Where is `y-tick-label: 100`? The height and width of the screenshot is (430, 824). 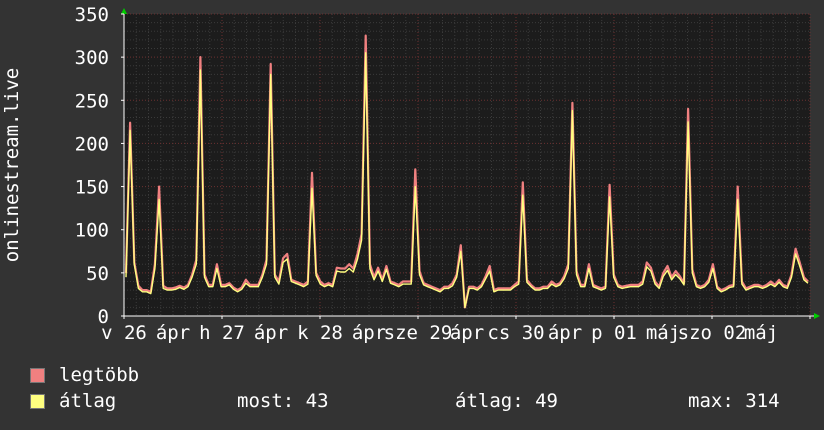
y-tick-label: 100 is located at coordinates (92, 231).